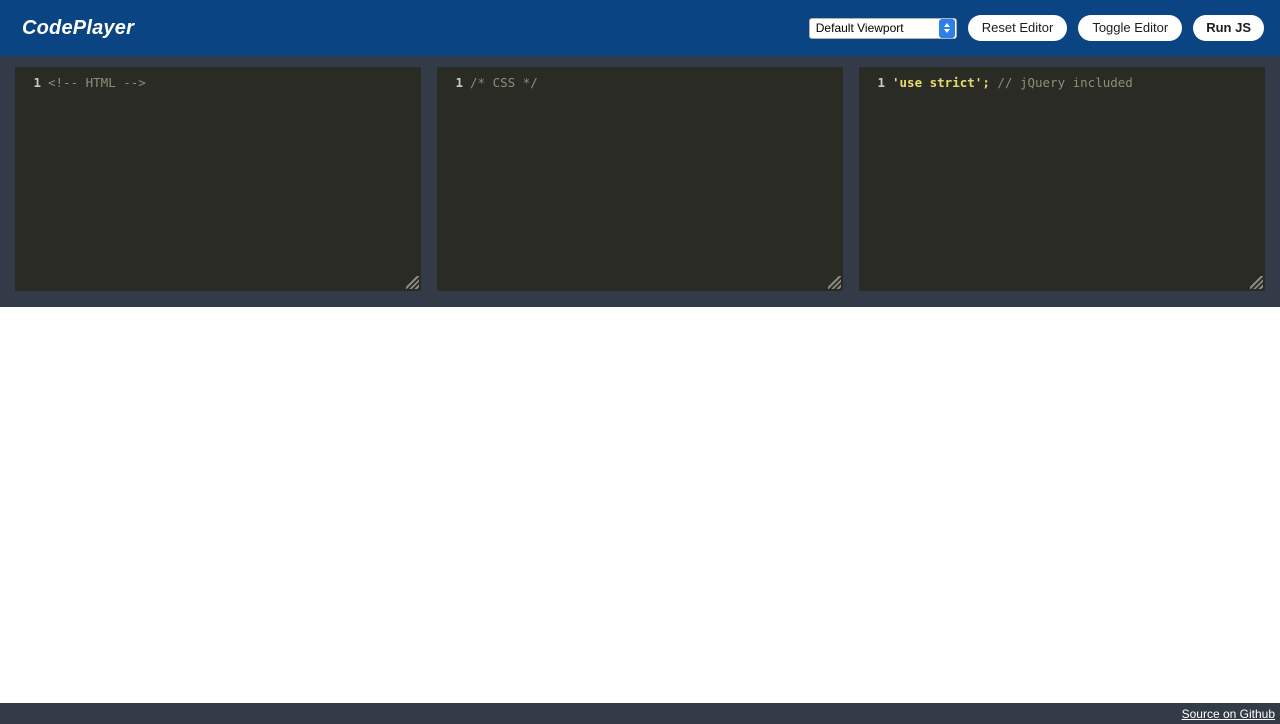  Describe the element at coordinates (859, 27) in the screenshot. I see `viewport-select-value: Default Viewport` at that location.